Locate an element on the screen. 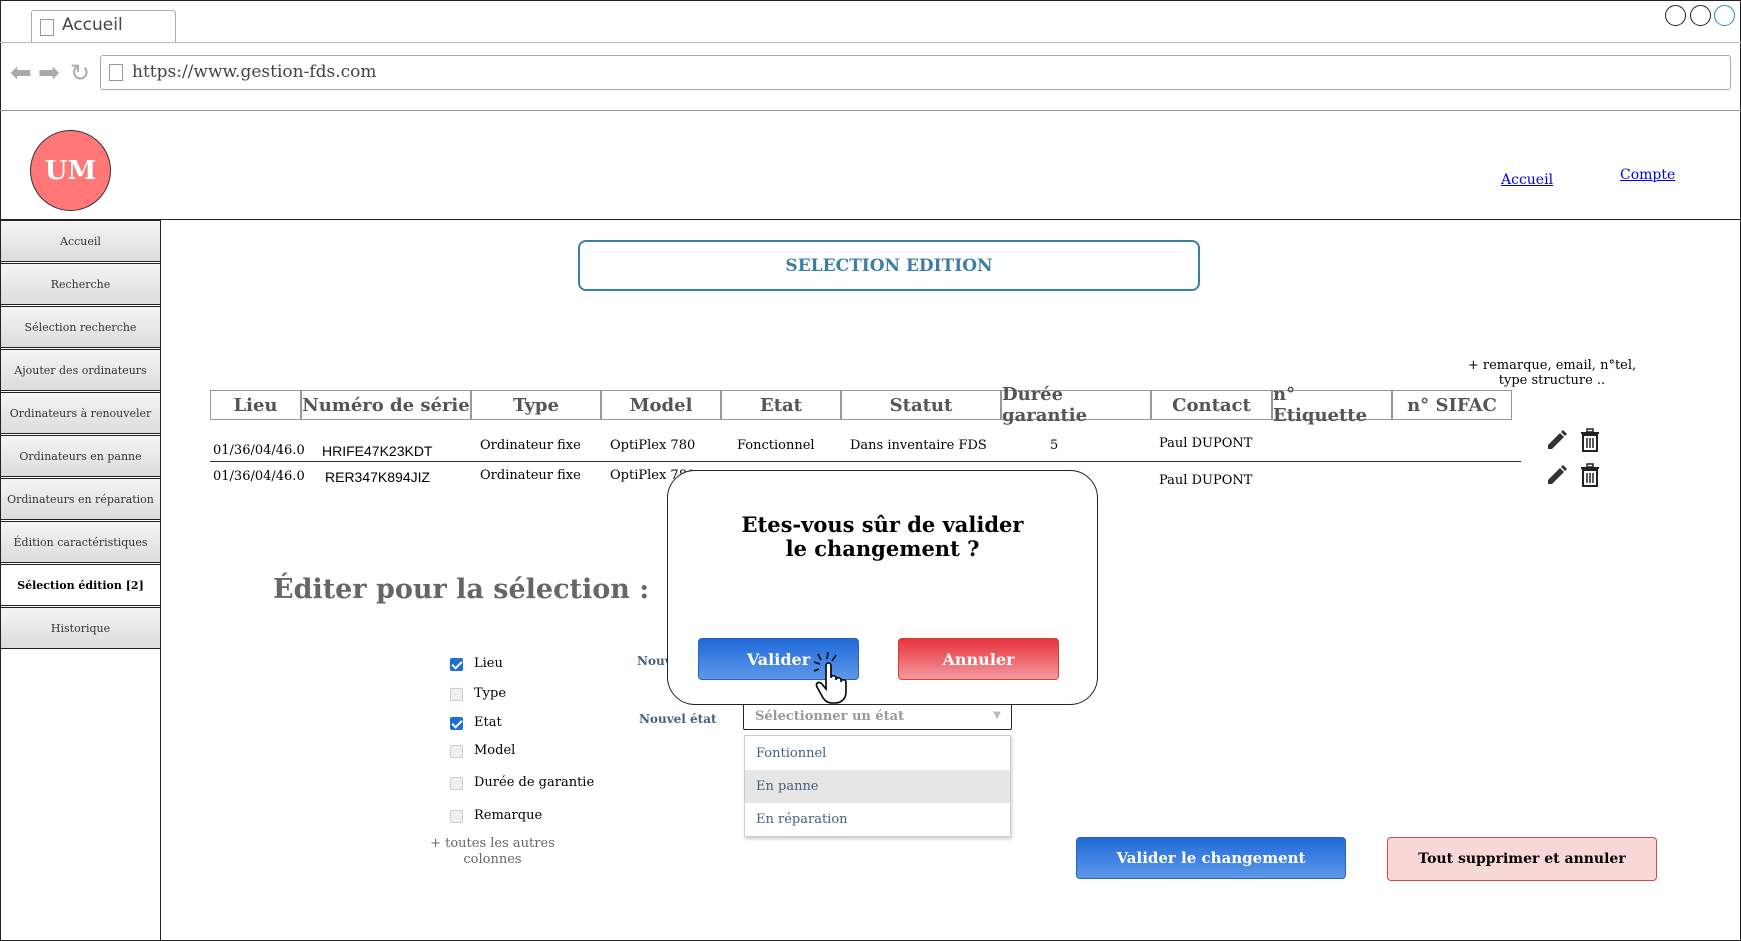 The image size is (1741, 941). column-header-etat: Etat is located at coordinates (781, 405).